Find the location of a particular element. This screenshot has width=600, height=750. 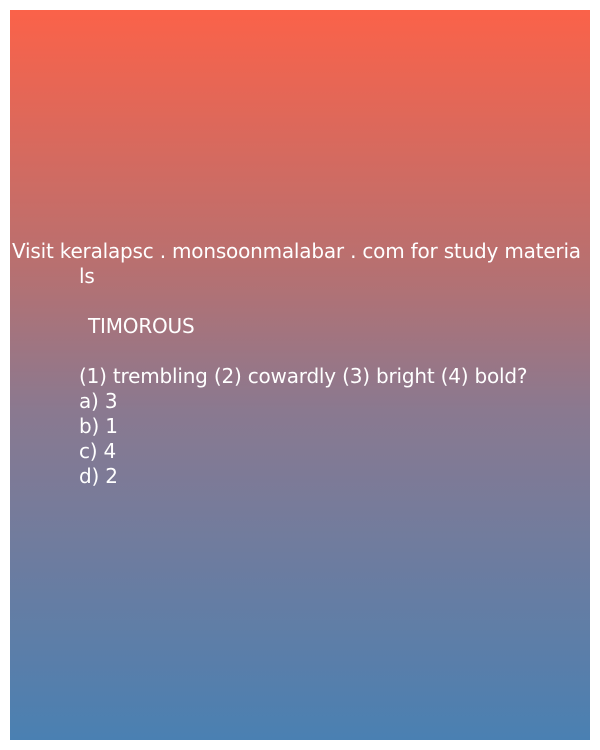

option-b: b) 1 is located at coordinates (98, 426).